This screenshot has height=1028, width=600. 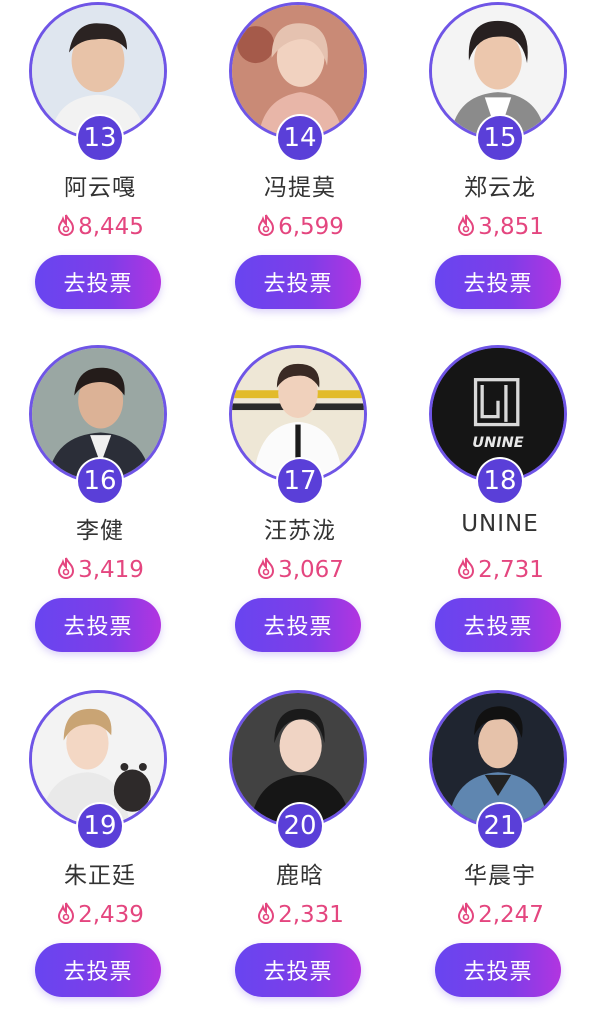 I want to click on candidate-card: UNINE 18 UNINE 2,731 去投票, so click(x=500, y=513).